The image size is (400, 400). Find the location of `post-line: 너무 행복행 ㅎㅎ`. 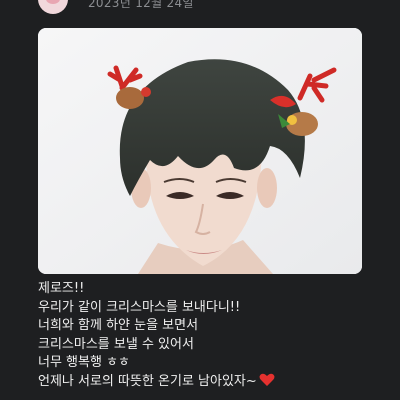

post-line: 너무 행복행 ㅎㅎ is located at coordinates (84, 363).